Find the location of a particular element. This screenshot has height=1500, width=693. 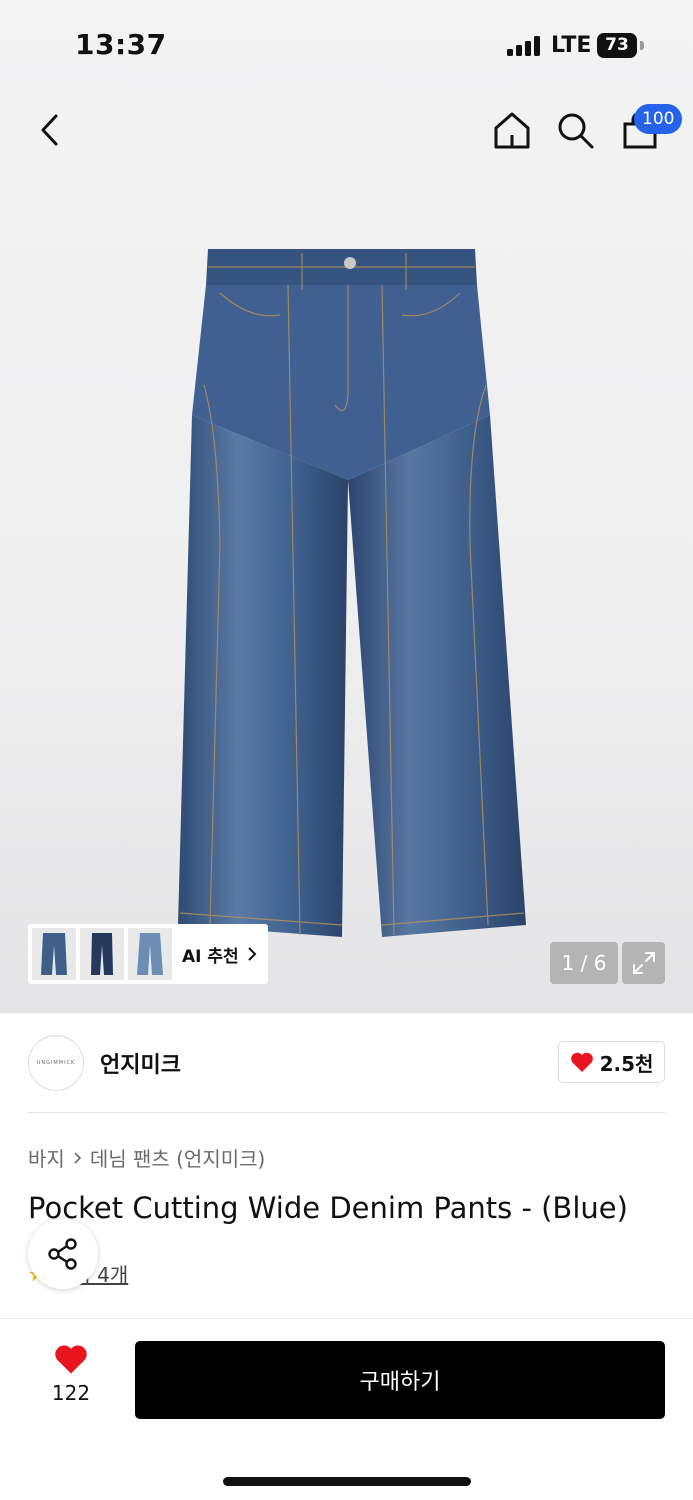

ai-recommend-strip: AI 추천 is located at coordinates (148, 954).